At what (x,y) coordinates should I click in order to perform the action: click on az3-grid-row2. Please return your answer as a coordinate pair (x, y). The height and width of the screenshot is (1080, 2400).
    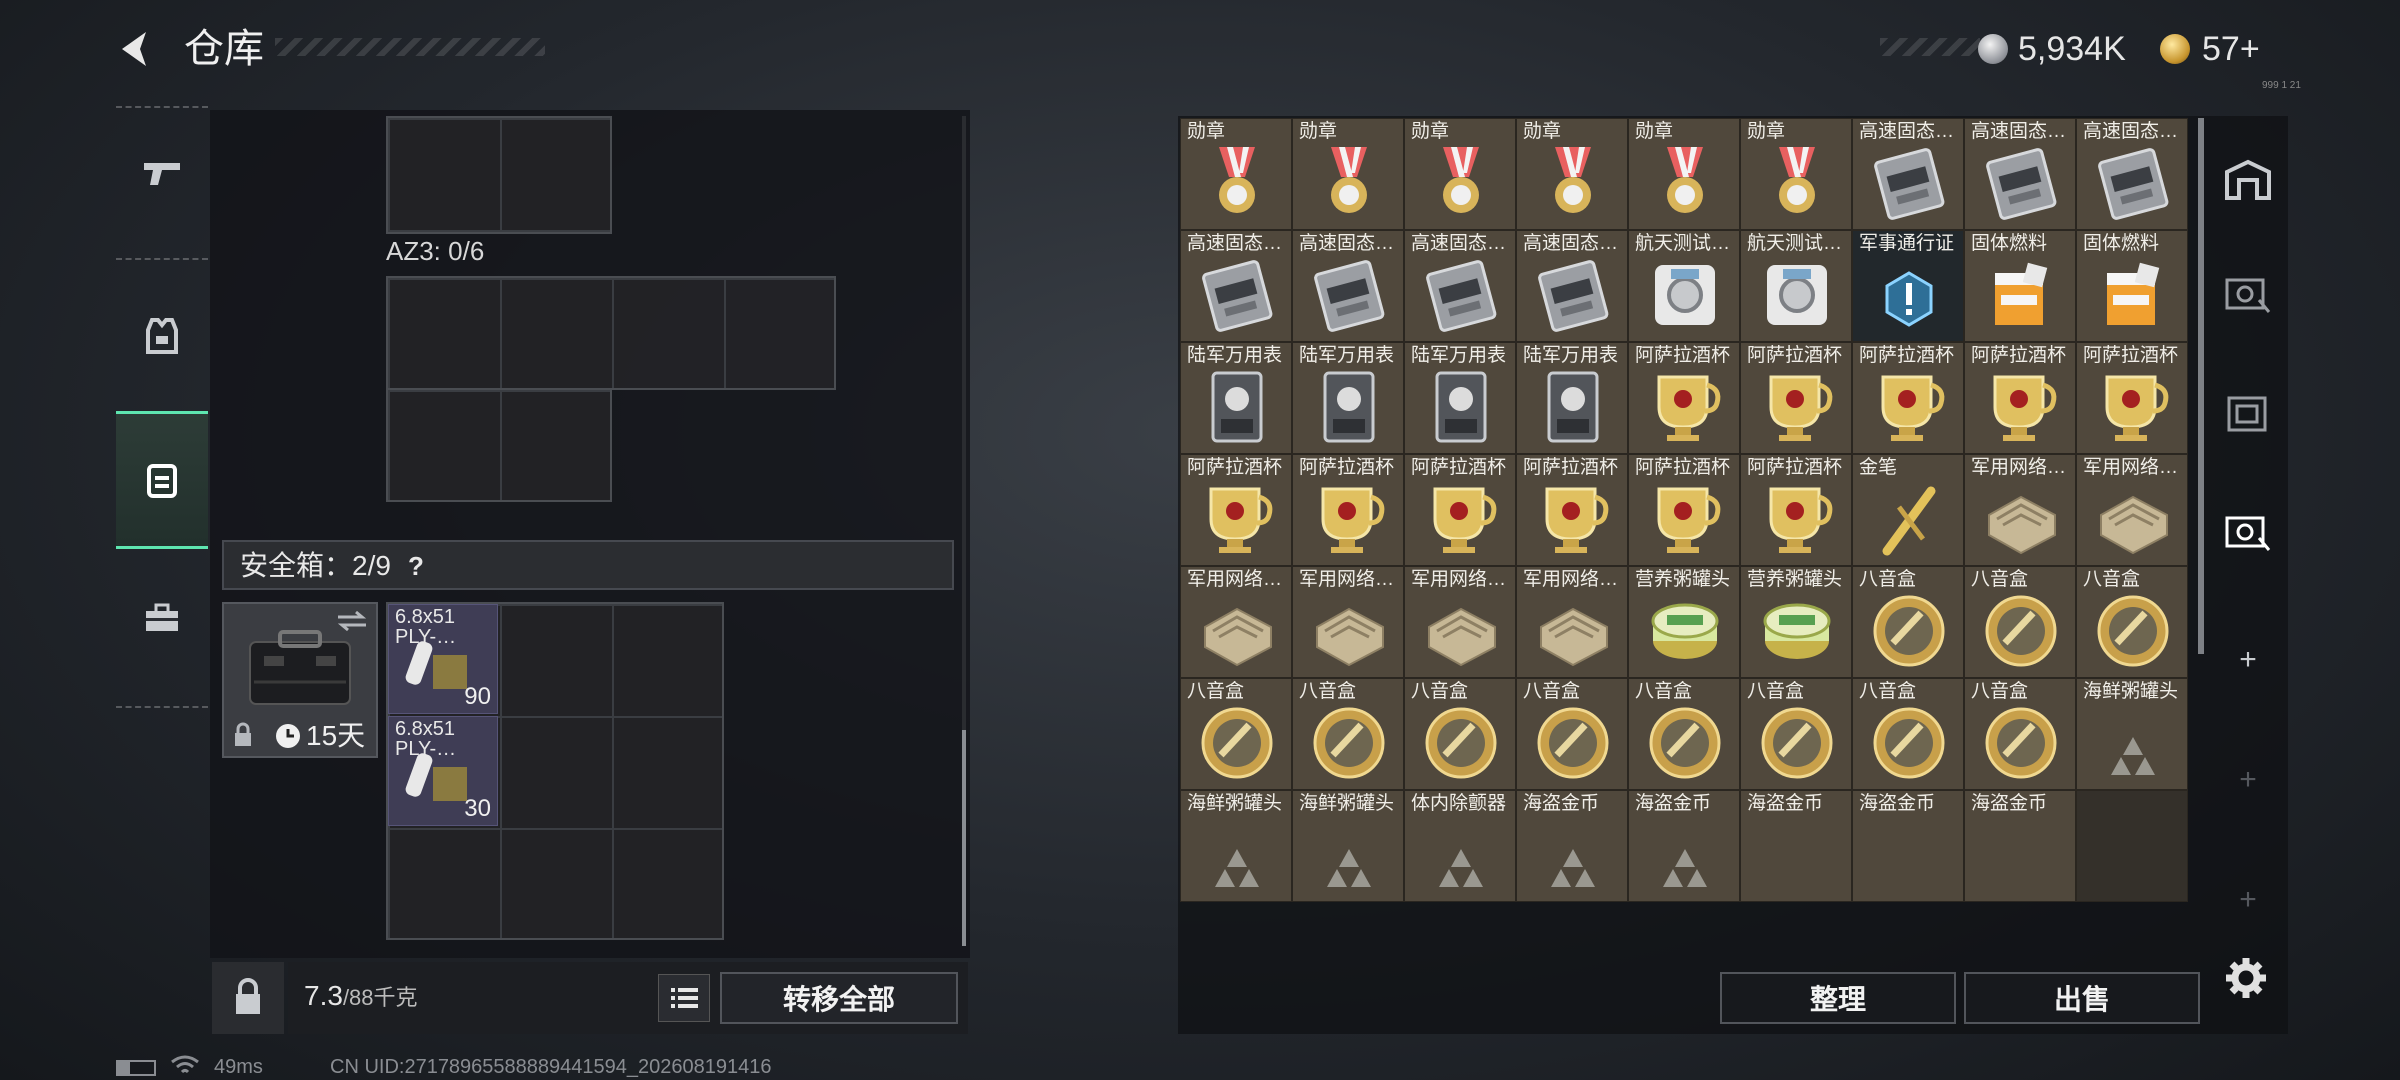
    Looking at the image, I should click on (499, 445).